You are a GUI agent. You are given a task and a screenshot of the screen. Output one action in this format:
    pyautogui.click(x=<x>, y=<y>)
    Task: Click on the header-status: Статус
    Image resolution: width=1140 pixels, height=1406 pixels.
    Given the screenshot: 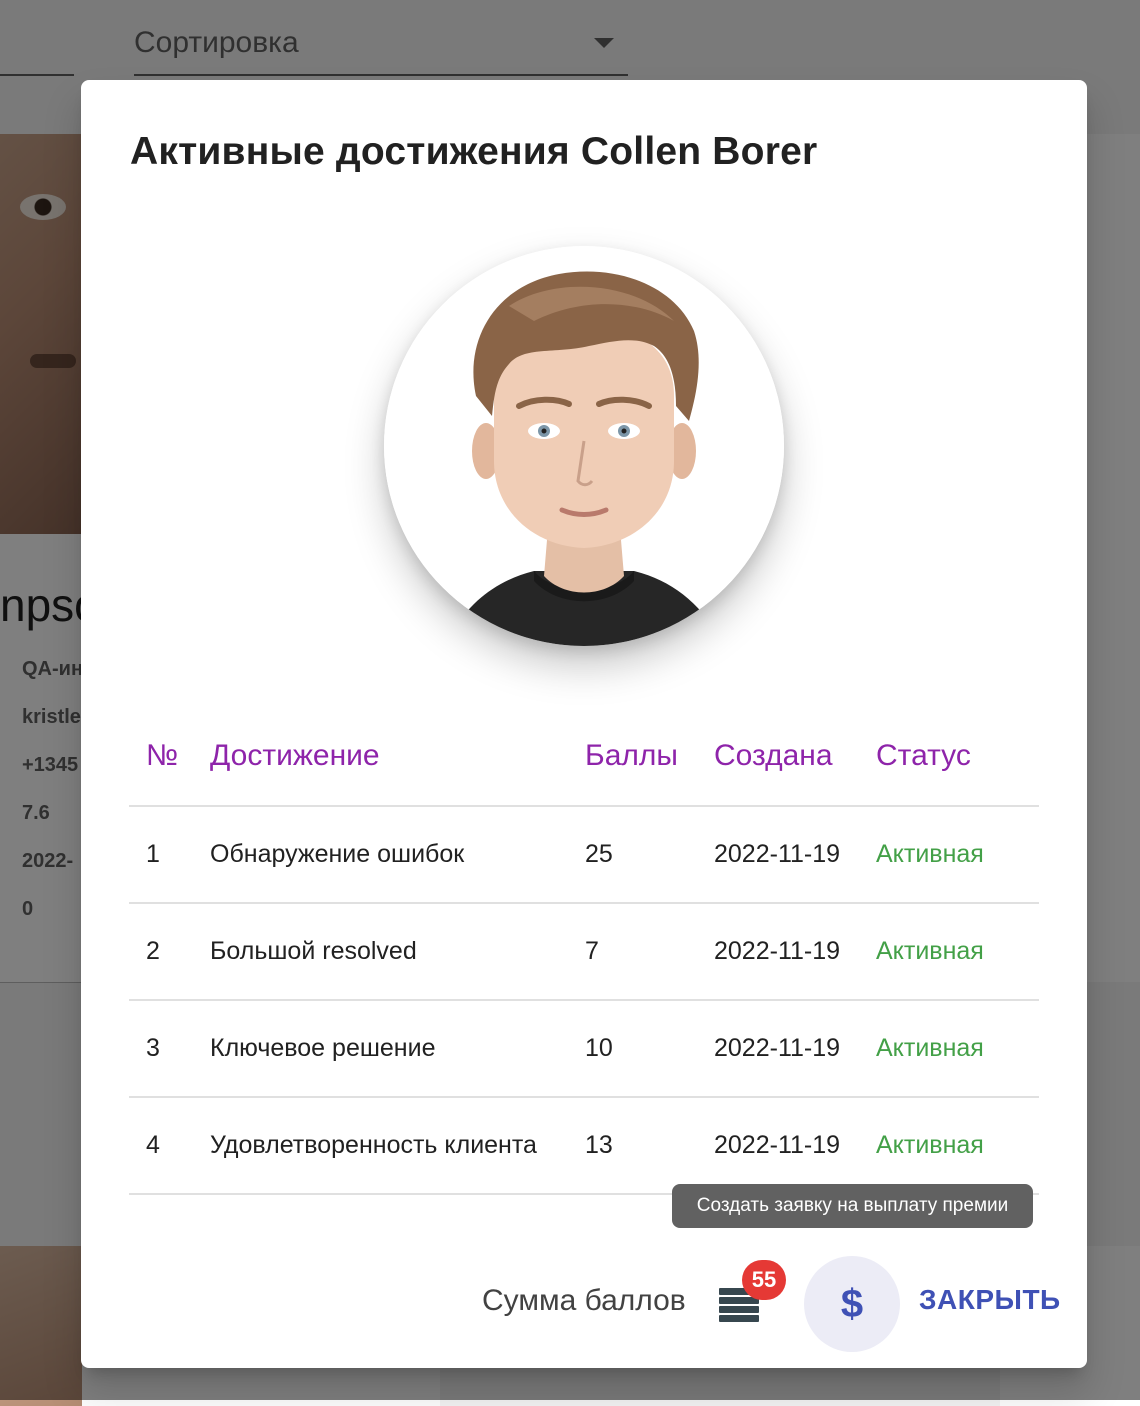 What is the action you would take?
    pyautogui.click(x=957, y=757)
    